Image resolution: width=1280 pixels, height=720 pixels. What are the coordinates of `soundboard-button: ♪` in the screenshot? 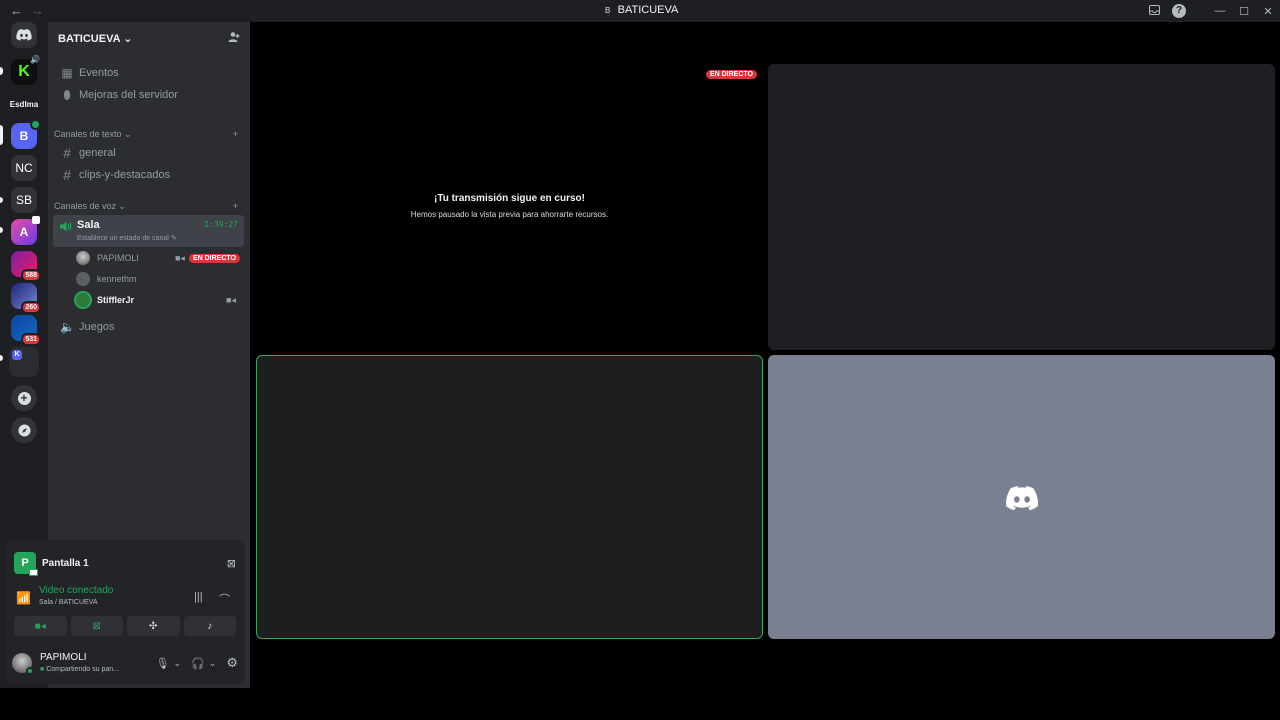 It's located at (209, 626).